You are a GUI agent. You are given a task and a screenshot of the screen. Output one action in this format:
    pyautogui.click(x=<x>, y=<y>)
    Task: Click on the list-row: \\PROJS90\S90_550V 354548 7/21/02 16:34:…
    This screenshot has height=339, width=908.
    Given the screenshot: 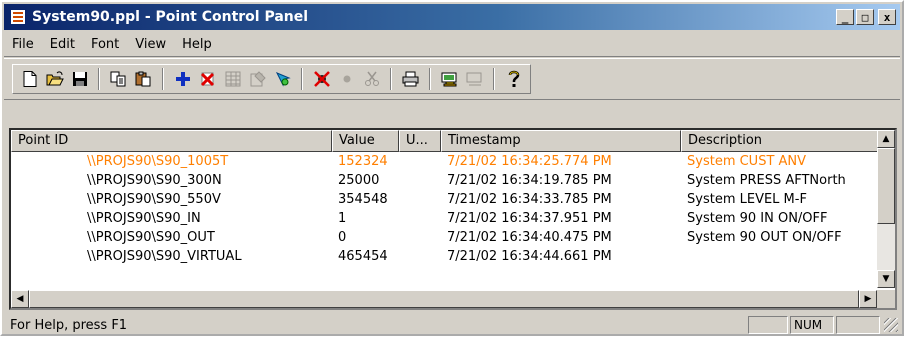 What is the action you would take?
    pyautogui.click(x=445, y=199)
    